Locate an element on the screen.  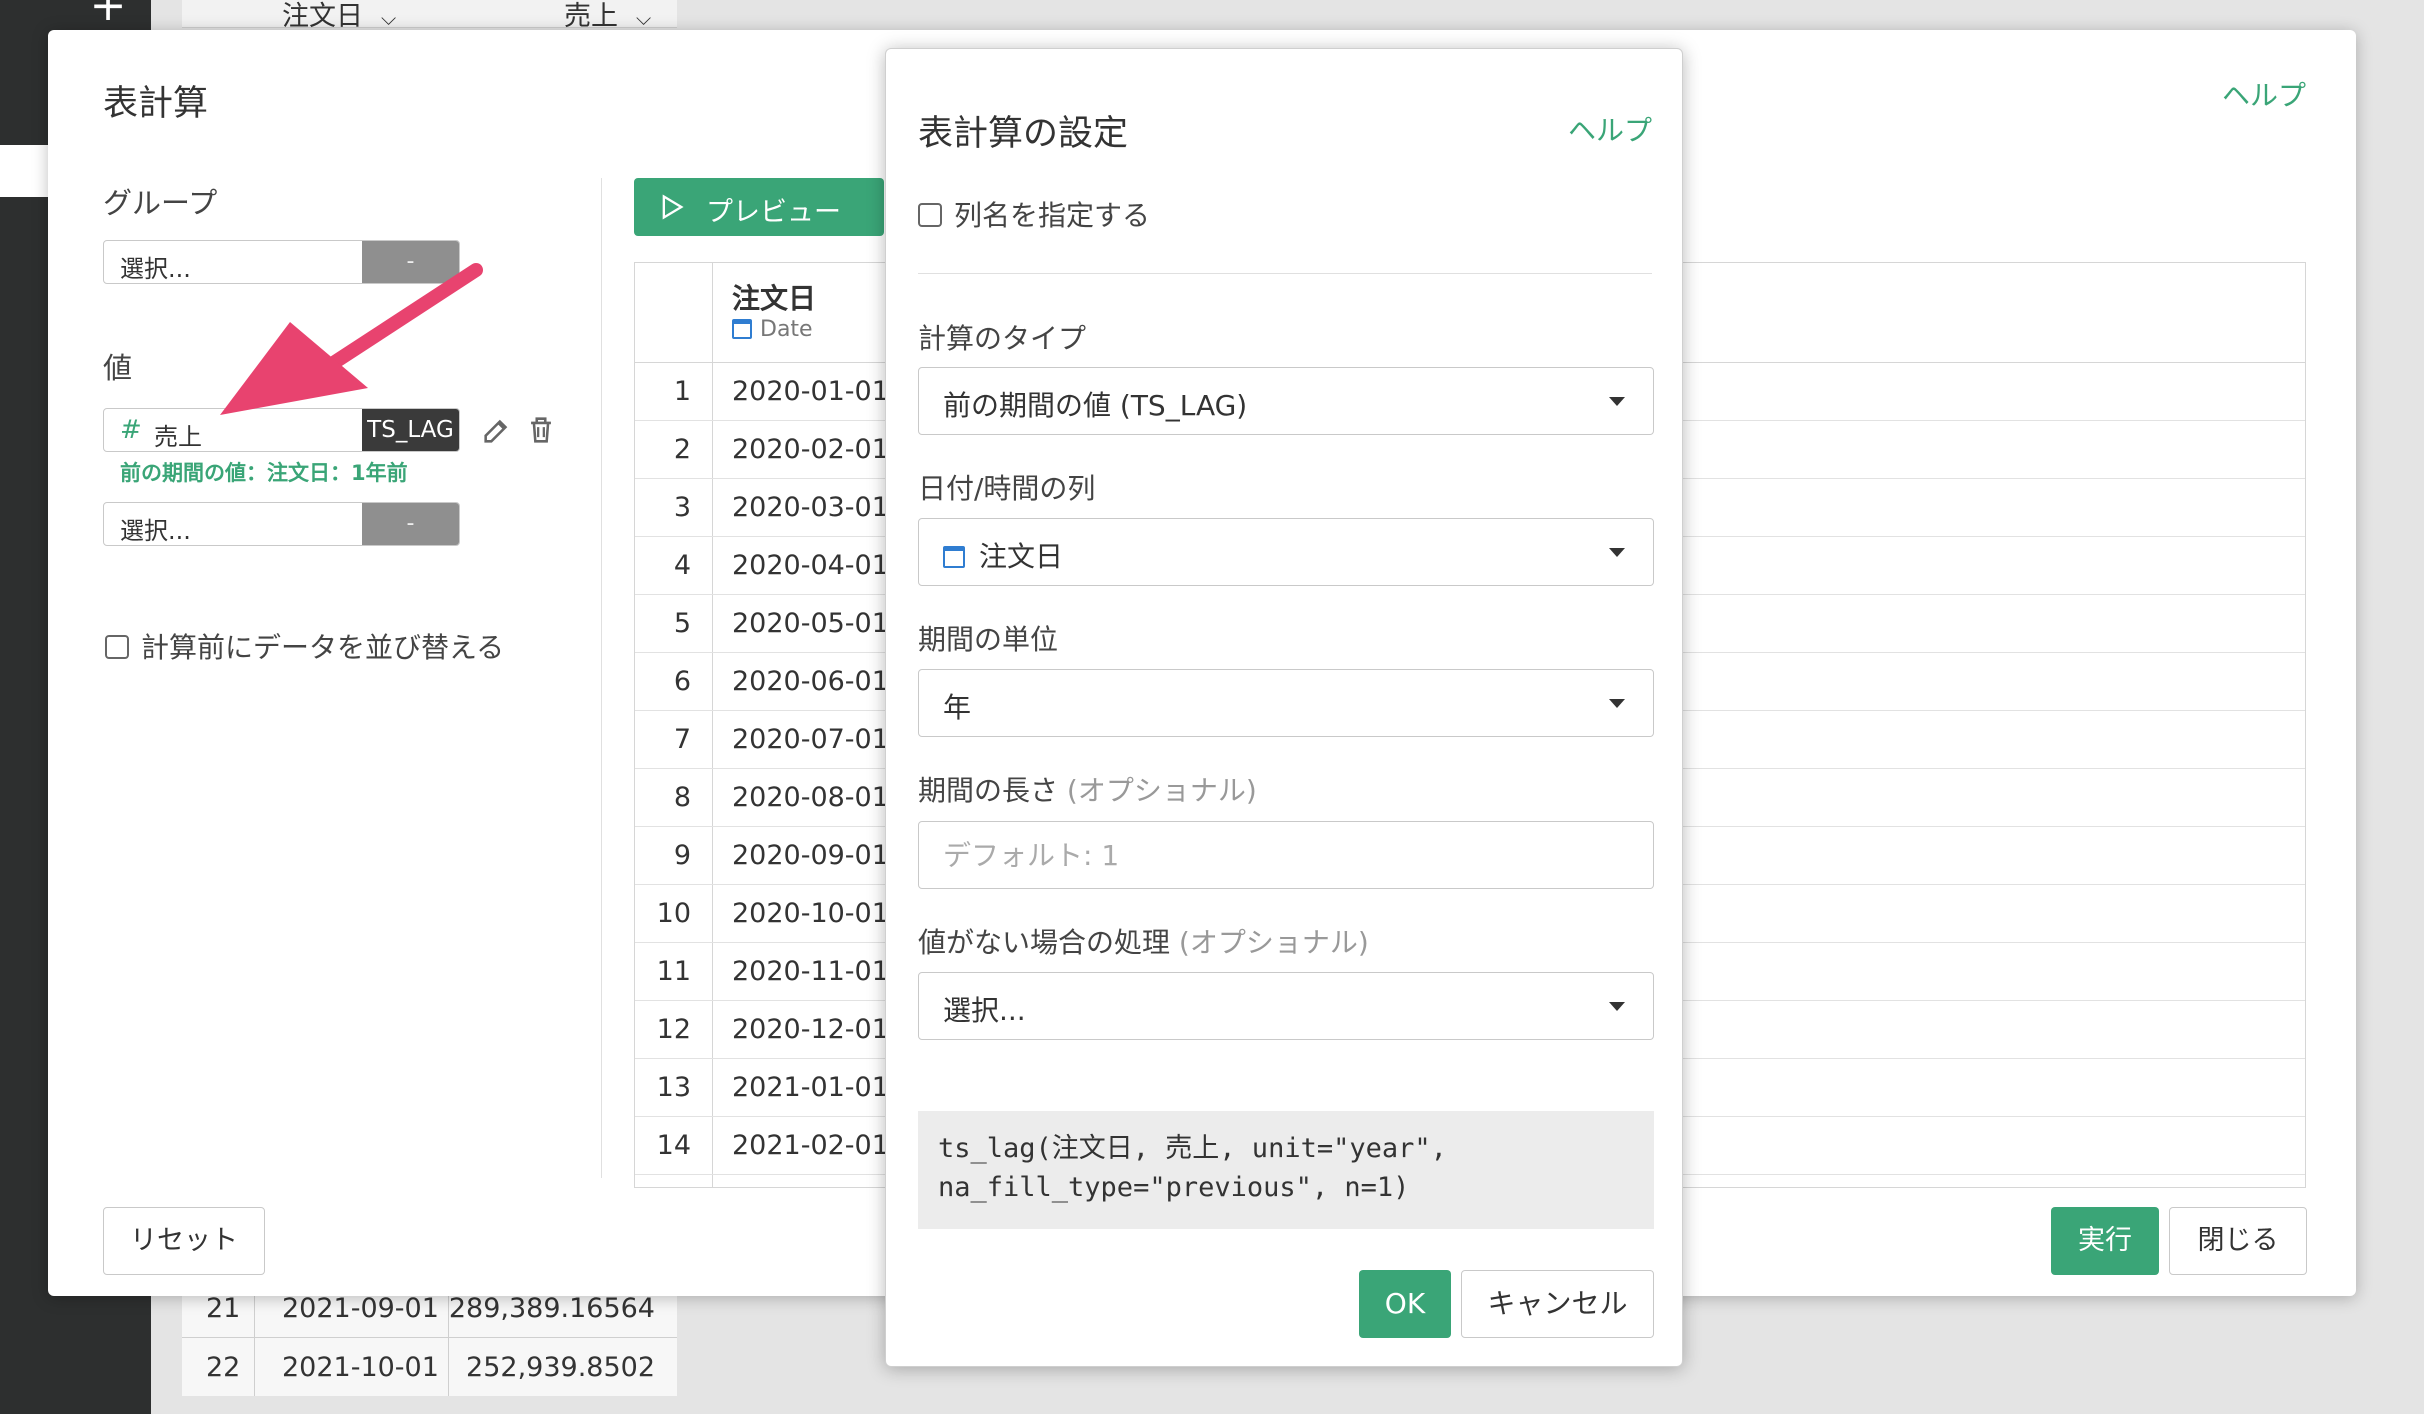
background-table-header: 注文日 ⌵ 売上 ⌵ is located at coordinates (429, 16).